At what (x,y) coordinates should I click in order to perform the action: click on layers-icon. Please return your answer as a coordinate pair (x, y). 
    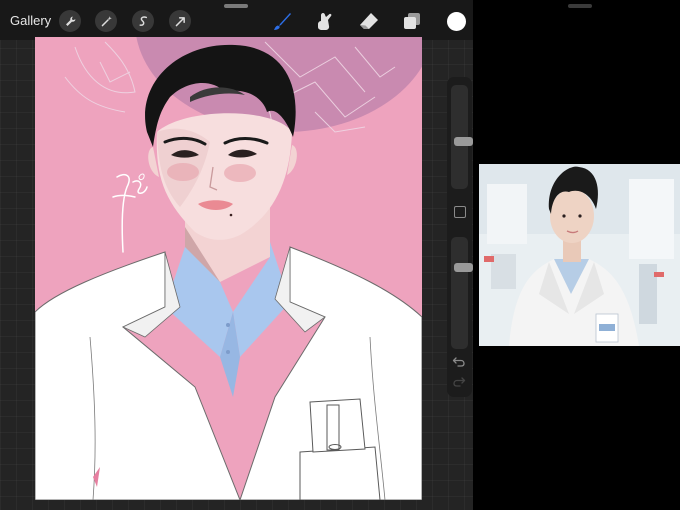
    Looking at the image, I should click on (412, 21).